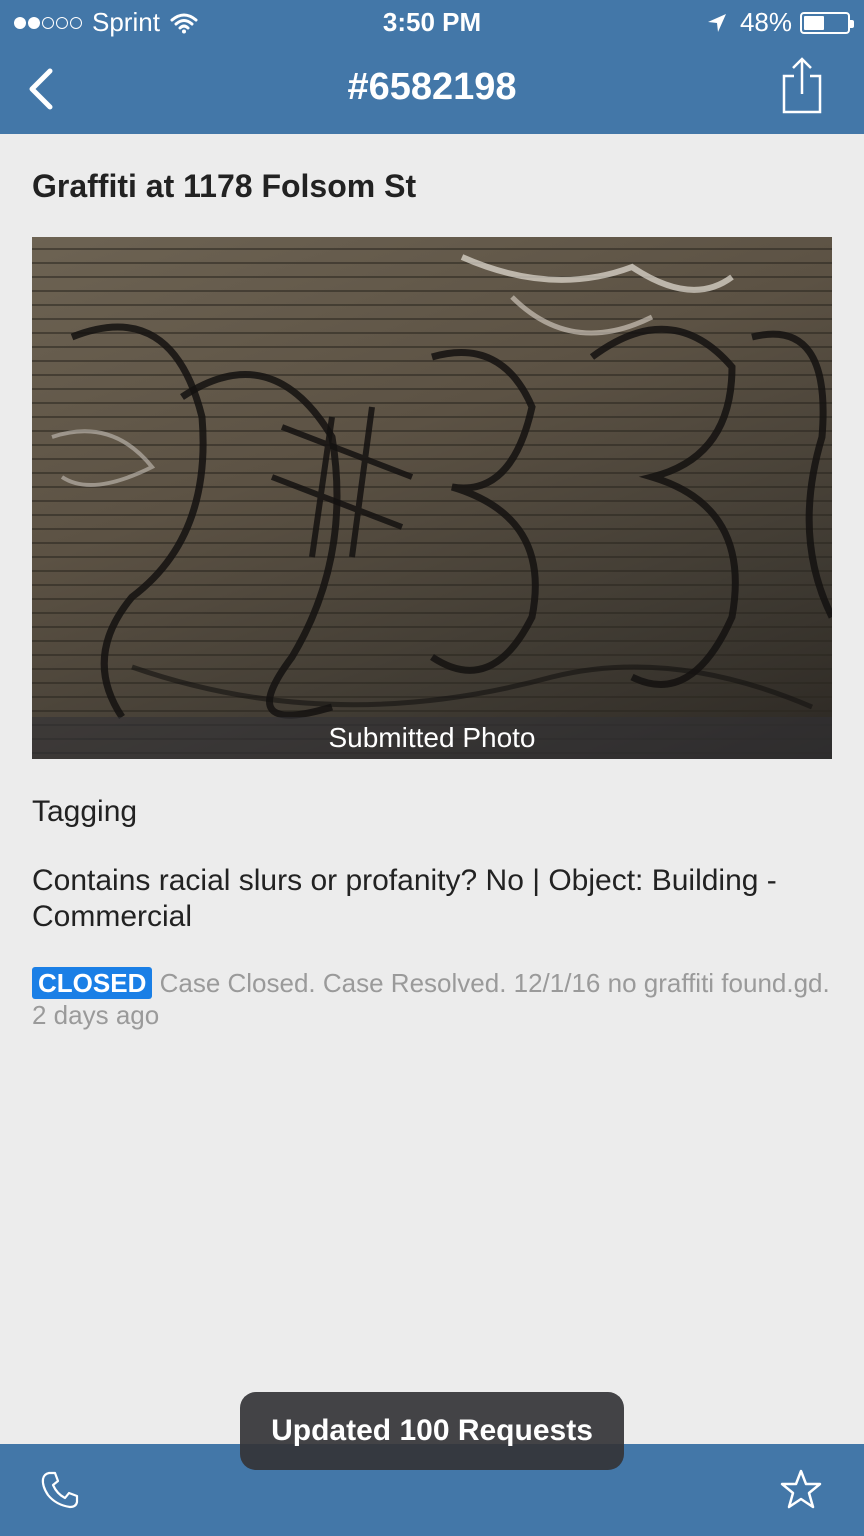  Describe the element at coordinates (432, 22) in the screenshot. I see `status-bar: Sprint 3:50 PM 48%` at that location.